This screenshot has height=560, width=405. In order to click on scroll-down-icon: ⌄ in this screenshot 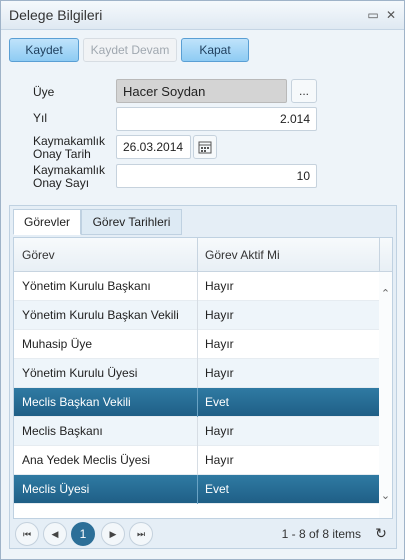, I will do `click(385, 496)`.